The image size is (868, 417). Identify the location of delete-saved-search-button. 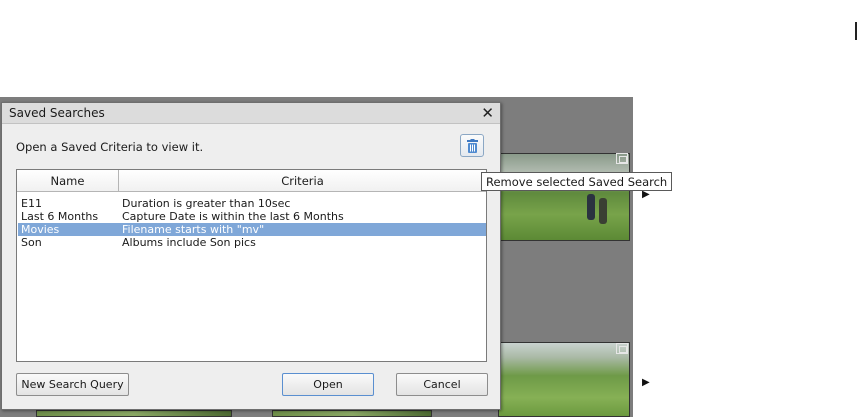
(472, 145).